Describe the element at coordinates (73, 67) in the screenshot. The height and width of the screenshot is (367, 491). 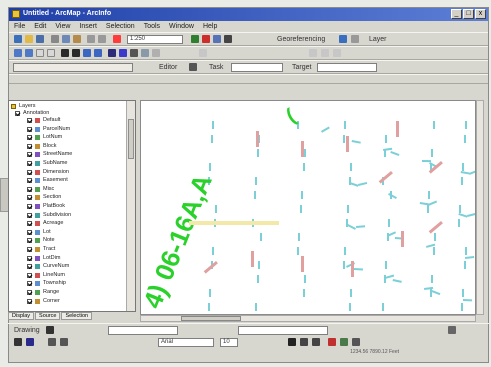
I see `layer-combo` at that location.